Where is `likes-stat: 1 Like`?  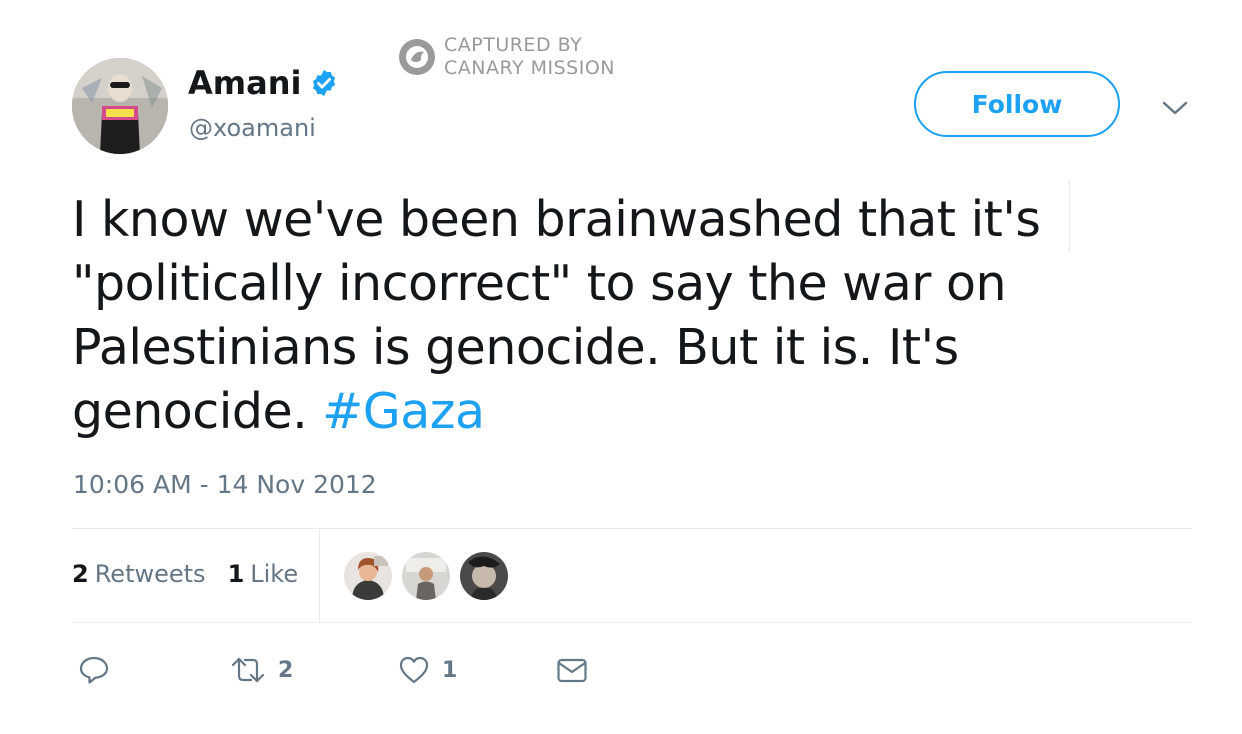
likes-stat: 1 Like is located at coordinates (263, 574).